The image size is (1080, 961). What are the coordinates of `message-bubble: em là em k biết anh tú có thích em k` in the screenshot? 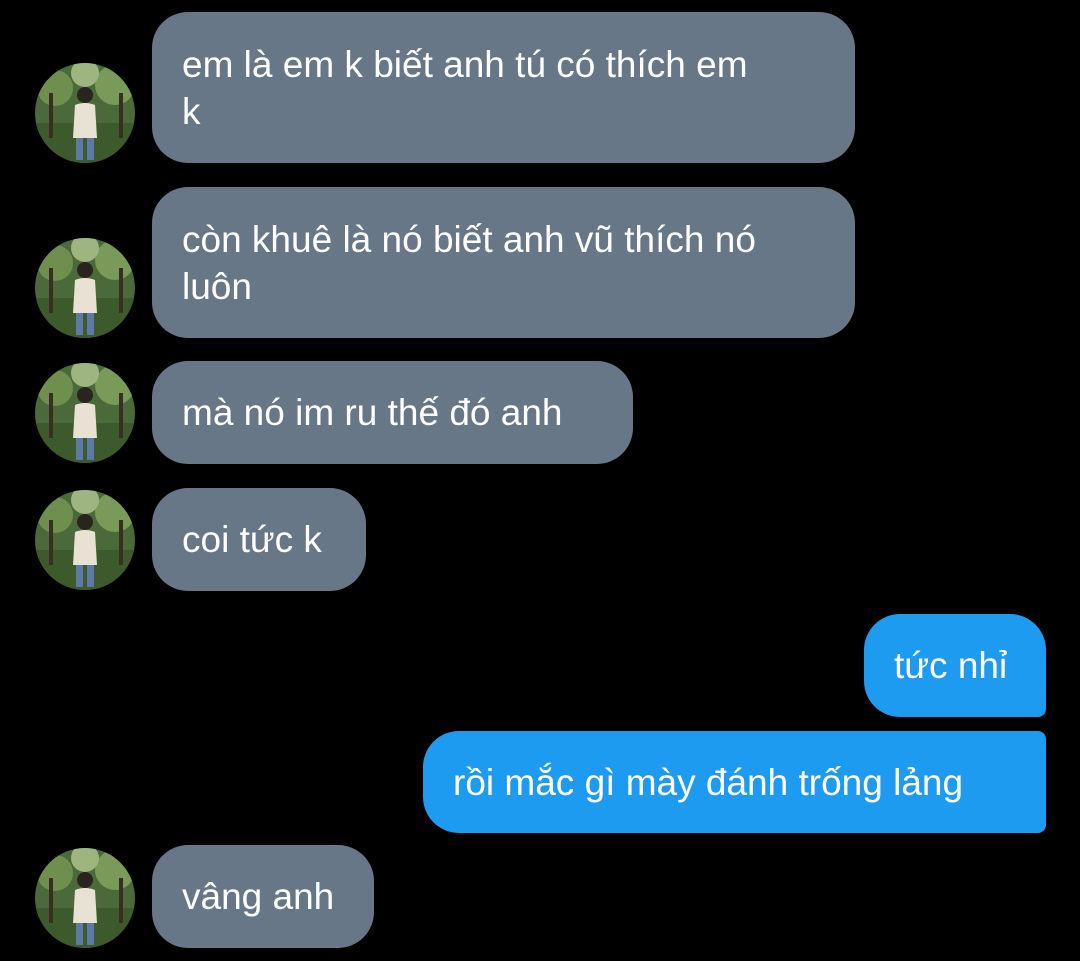 It's located at (503, 87).